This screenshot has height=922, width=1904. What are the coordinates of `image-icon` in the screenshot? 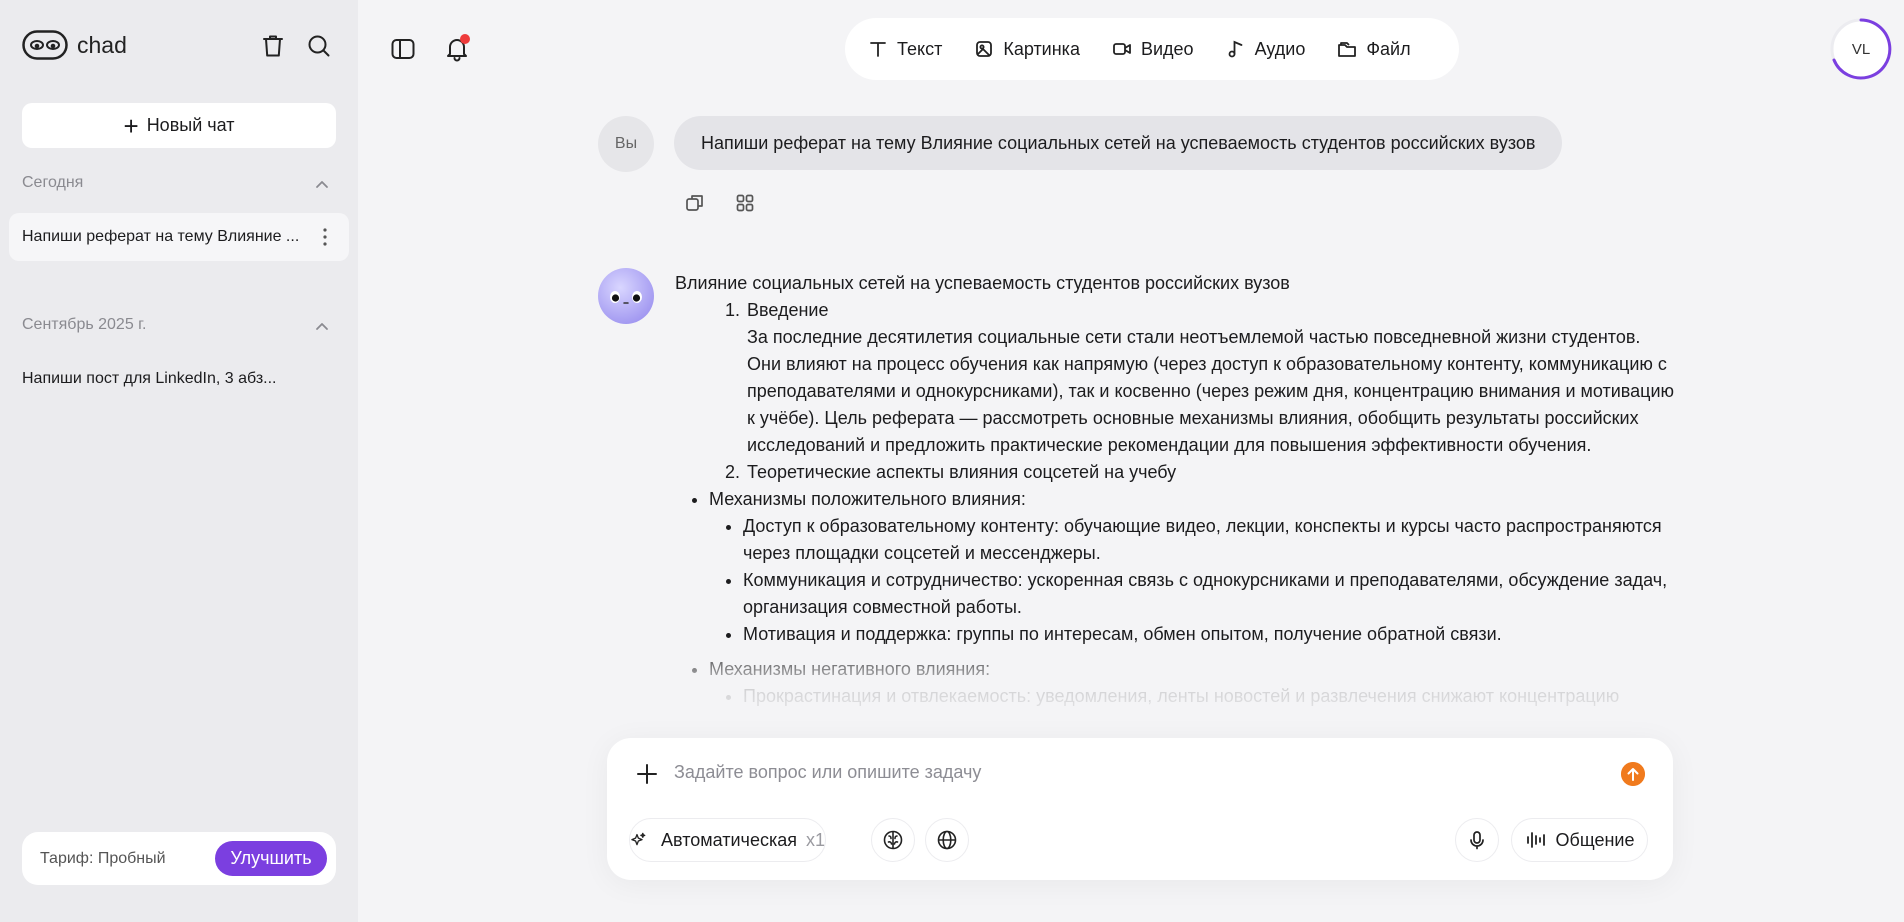 It's located at (984, 49).